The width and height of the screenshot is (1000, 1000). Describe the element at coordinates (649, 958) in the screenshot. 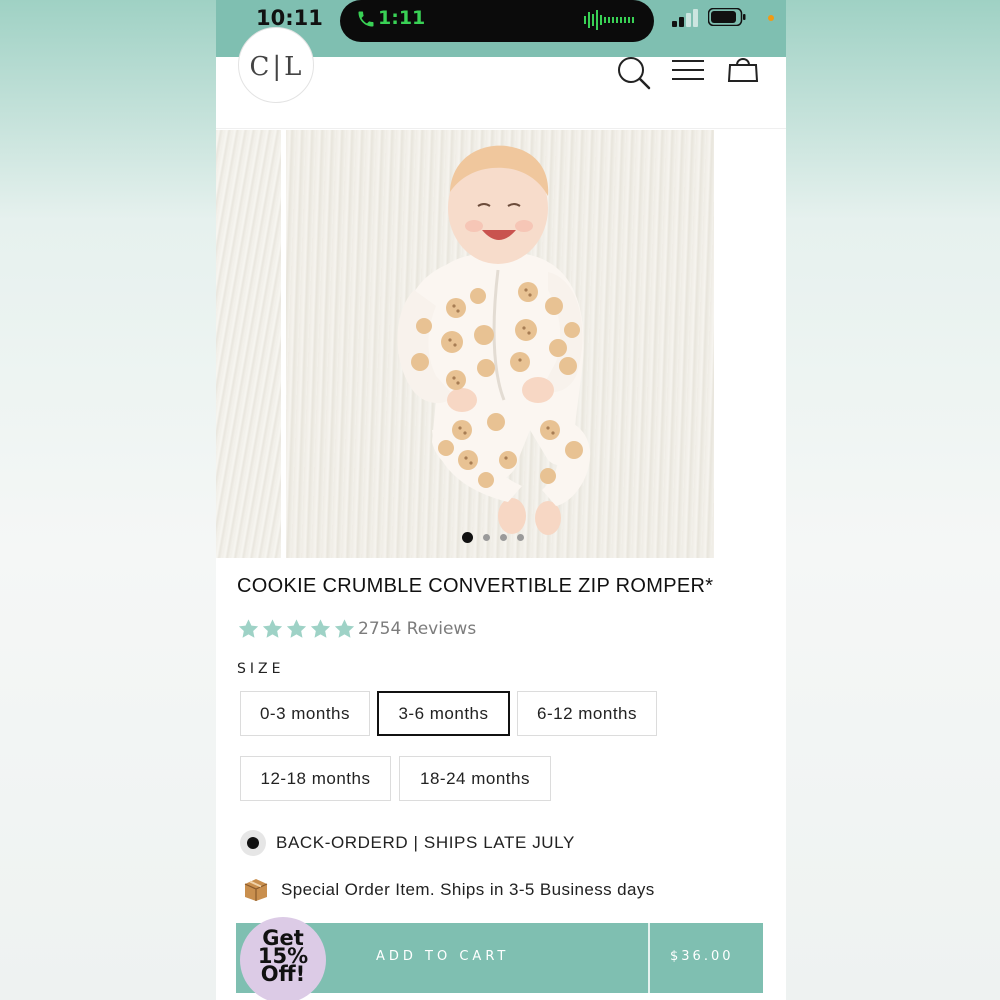

I see `cart-divider` at that location.